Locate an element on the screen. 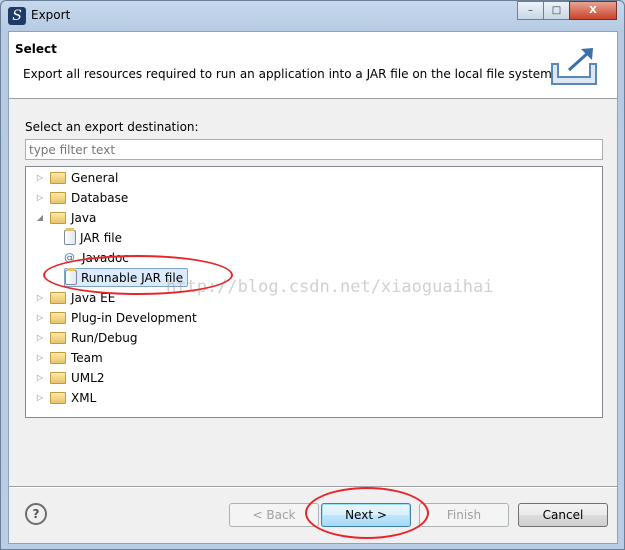 This screenshot has height=550, width=625. maximize-button: □ is located at coordinates (556, 10).